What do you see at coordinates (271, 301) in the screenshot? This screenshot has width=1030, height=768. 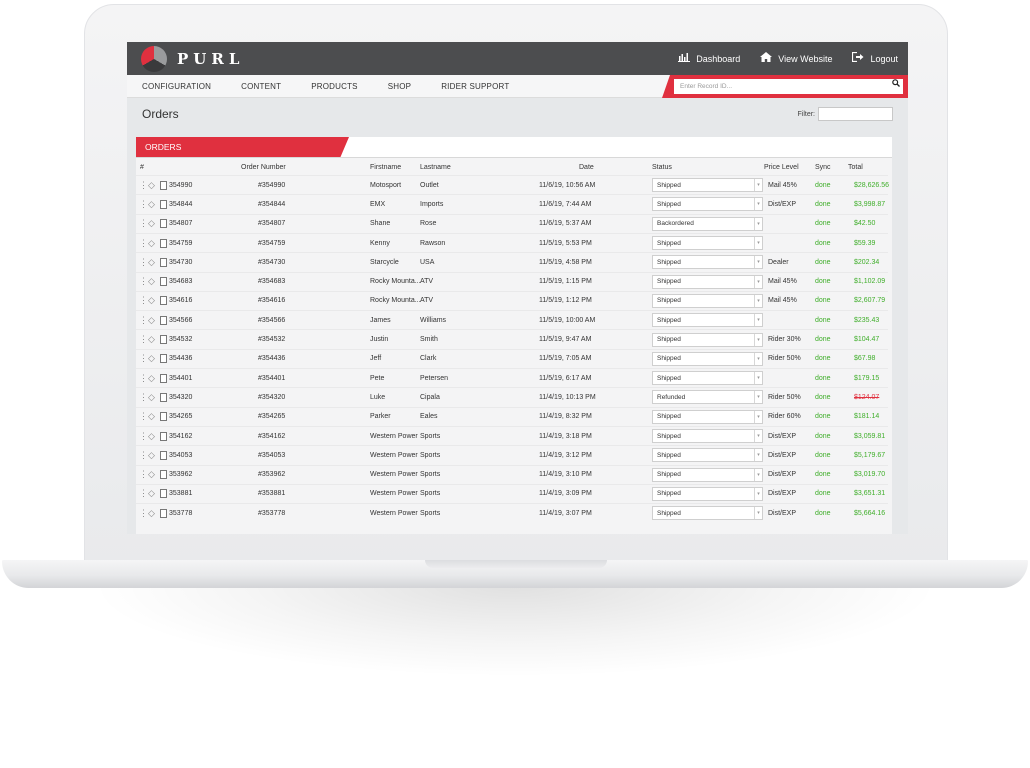 I see `order-number: #354616` at bounding box center [271, 301].